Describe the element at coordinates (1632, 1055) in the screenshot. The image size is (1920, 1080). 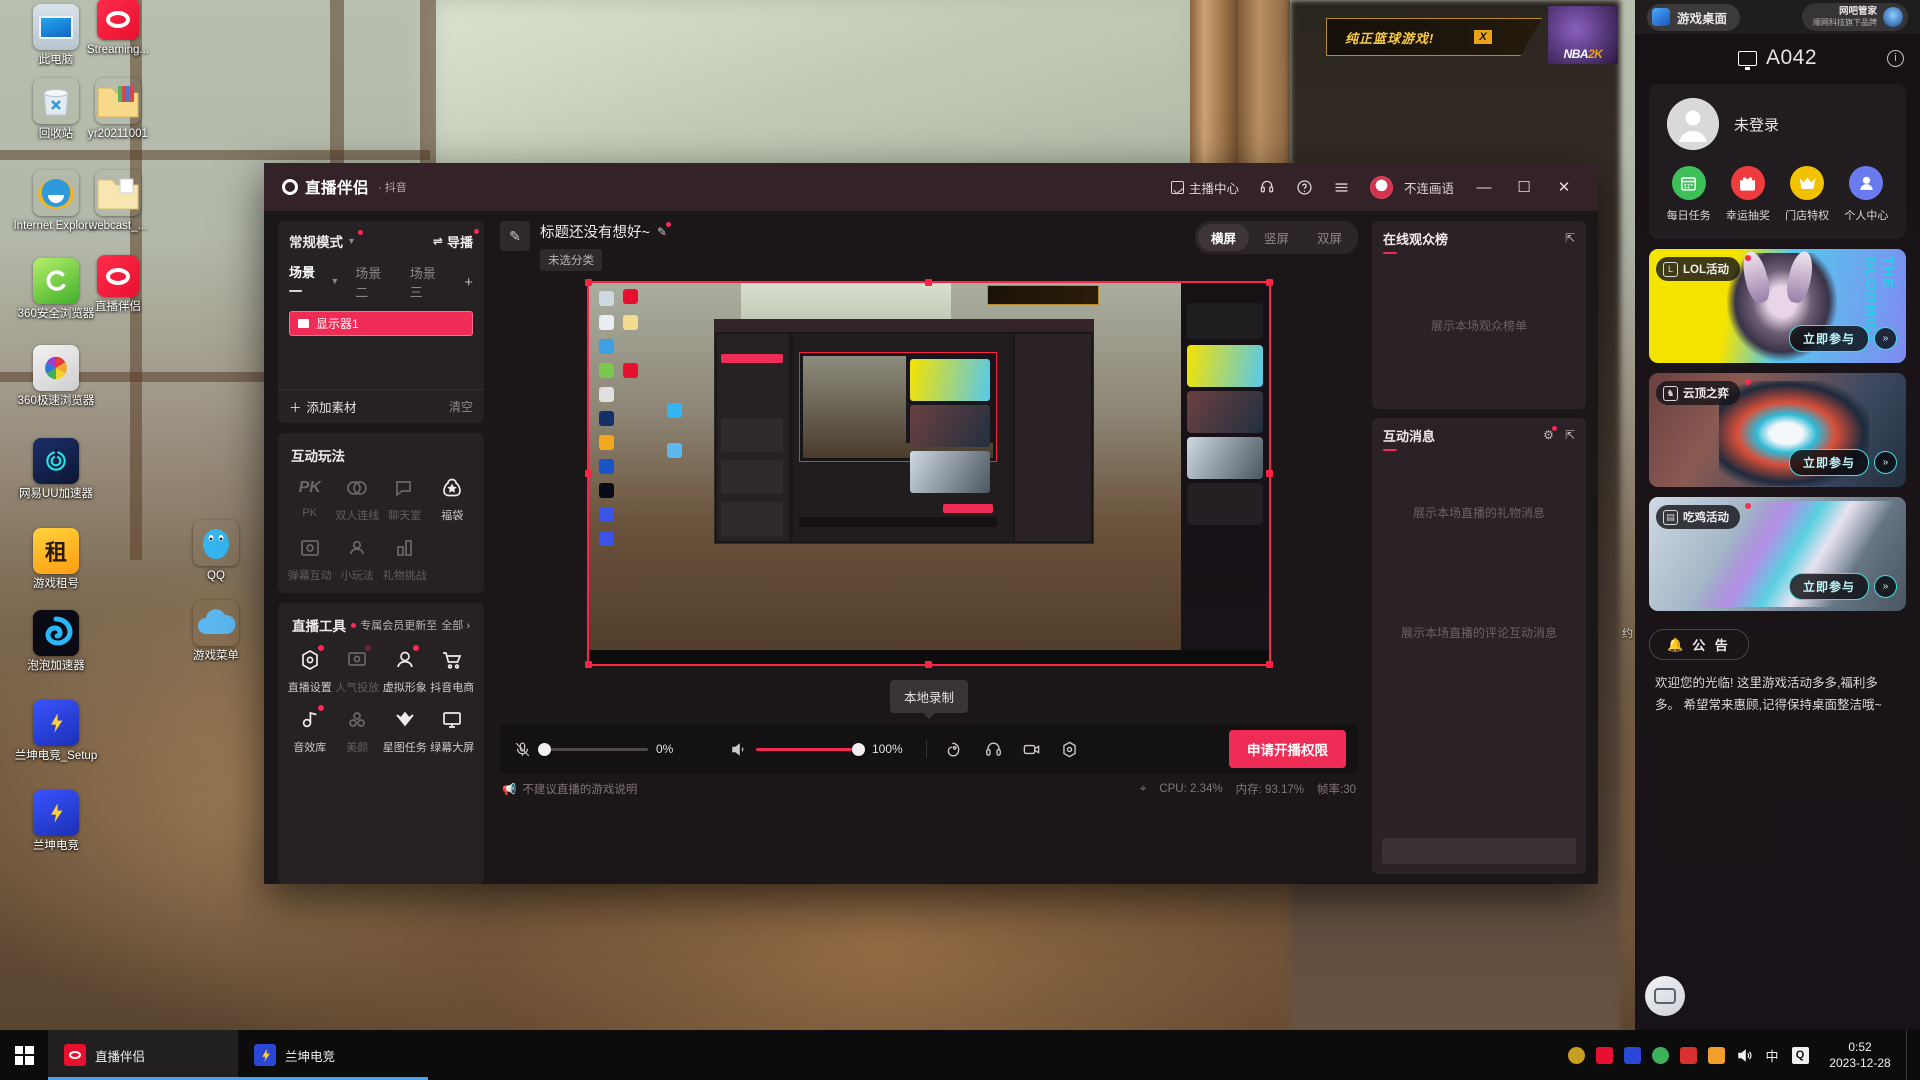
I see `tray-lankun-icon` at that location.